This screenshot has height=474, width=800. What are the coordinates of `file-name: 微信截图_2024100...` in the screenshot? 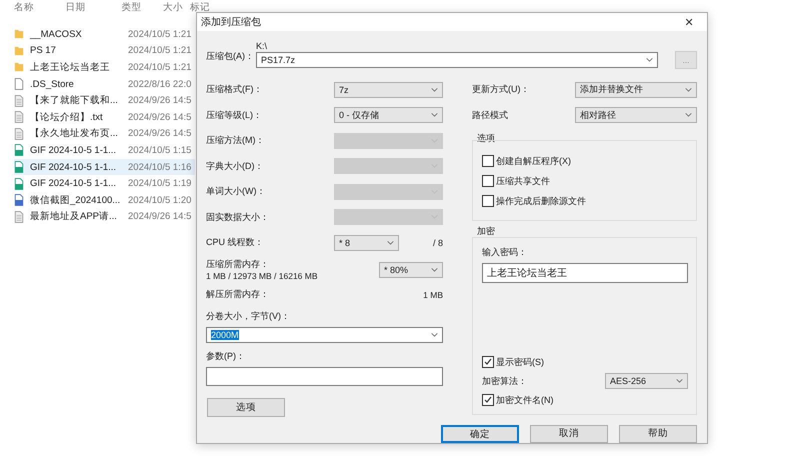 It's located at (76, 200).